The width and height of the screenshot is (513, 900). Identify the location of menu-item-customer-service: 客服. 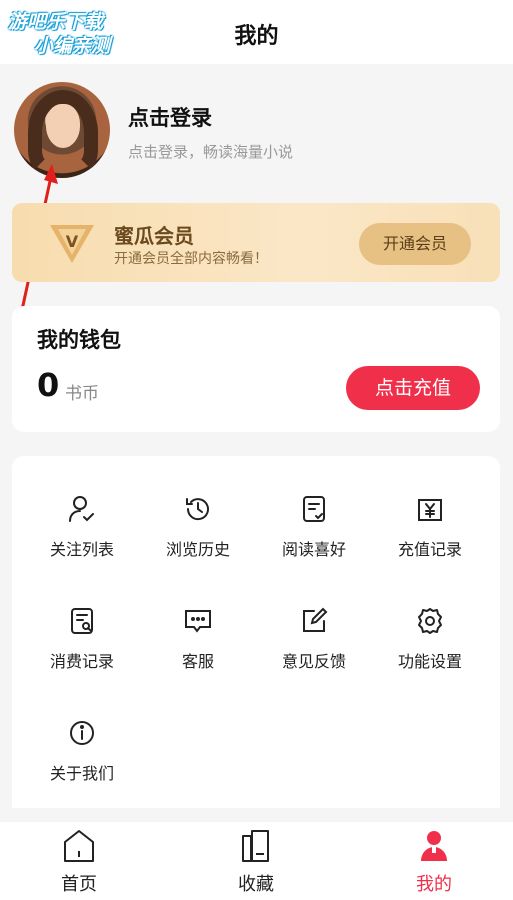
(198, 646).